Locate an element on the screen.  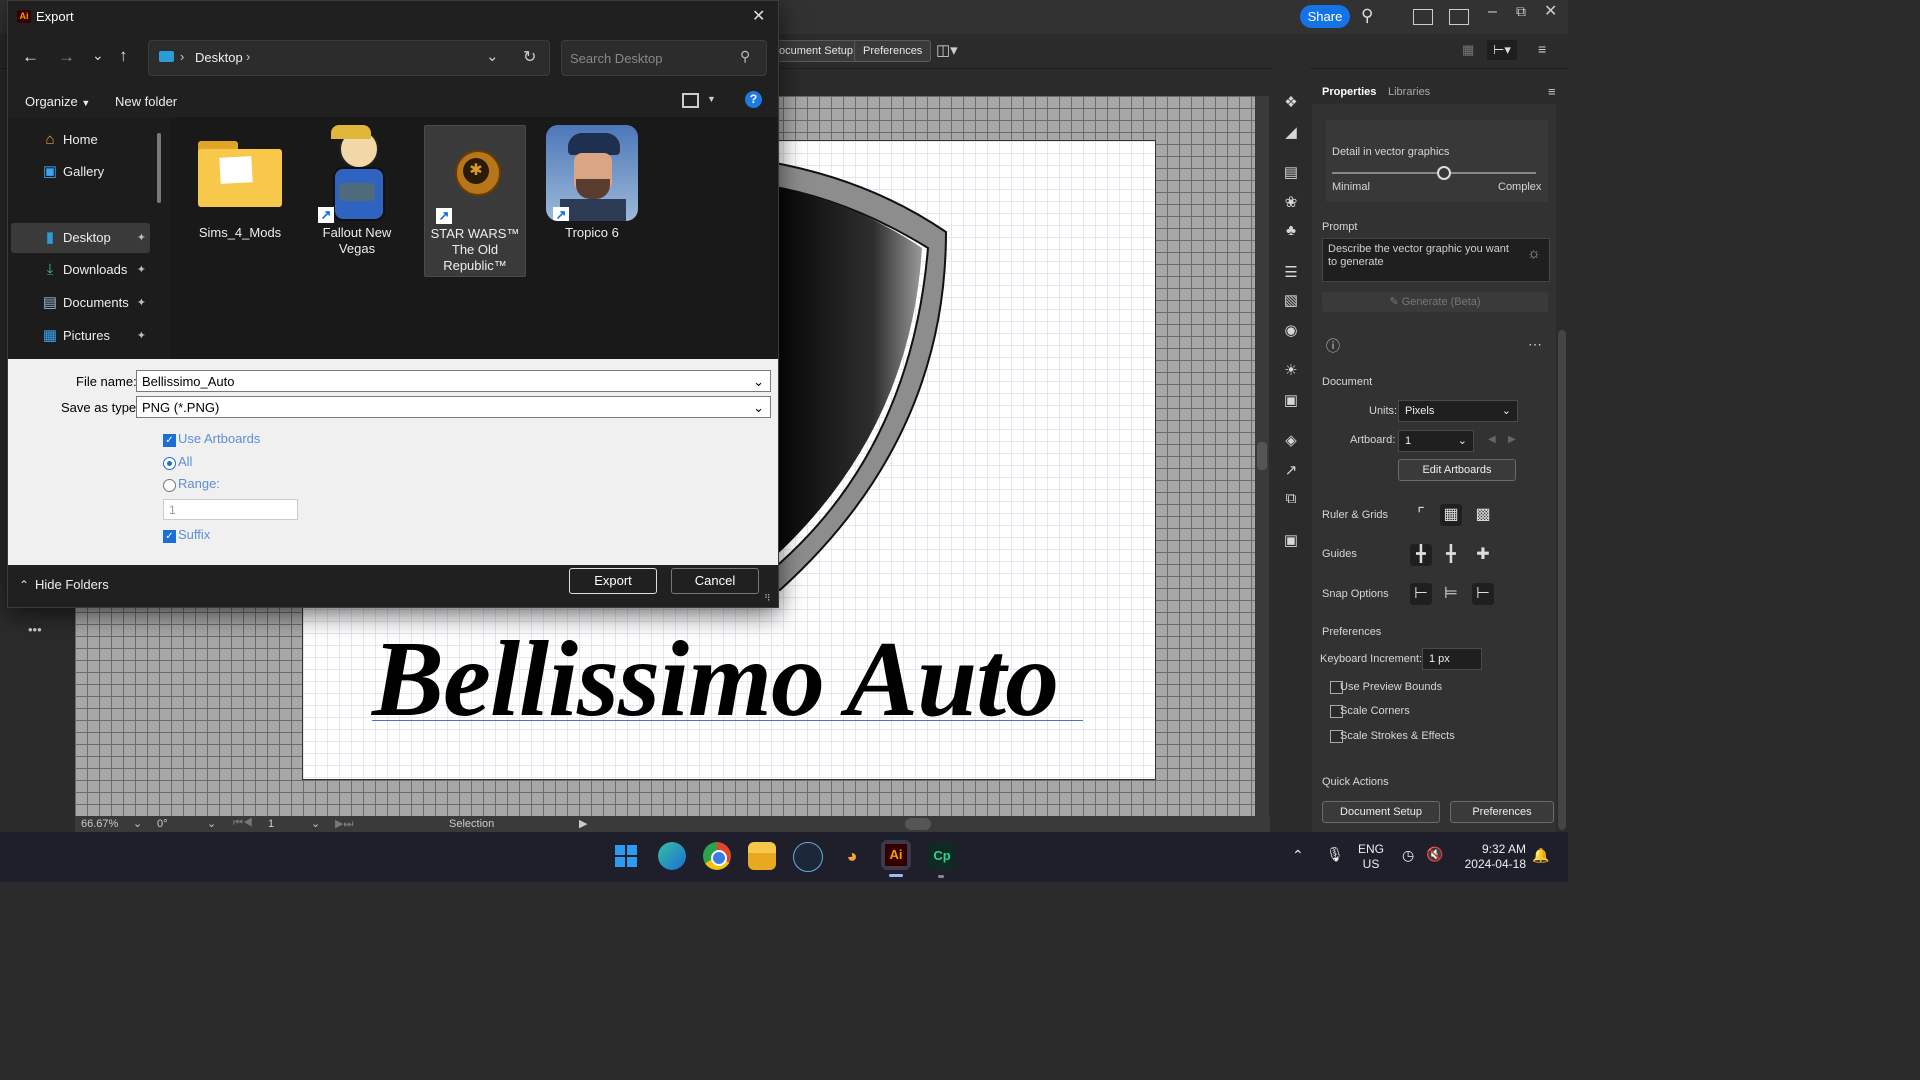
gradient-tool-icon: ◢ is located at coordinates (1291, 133).